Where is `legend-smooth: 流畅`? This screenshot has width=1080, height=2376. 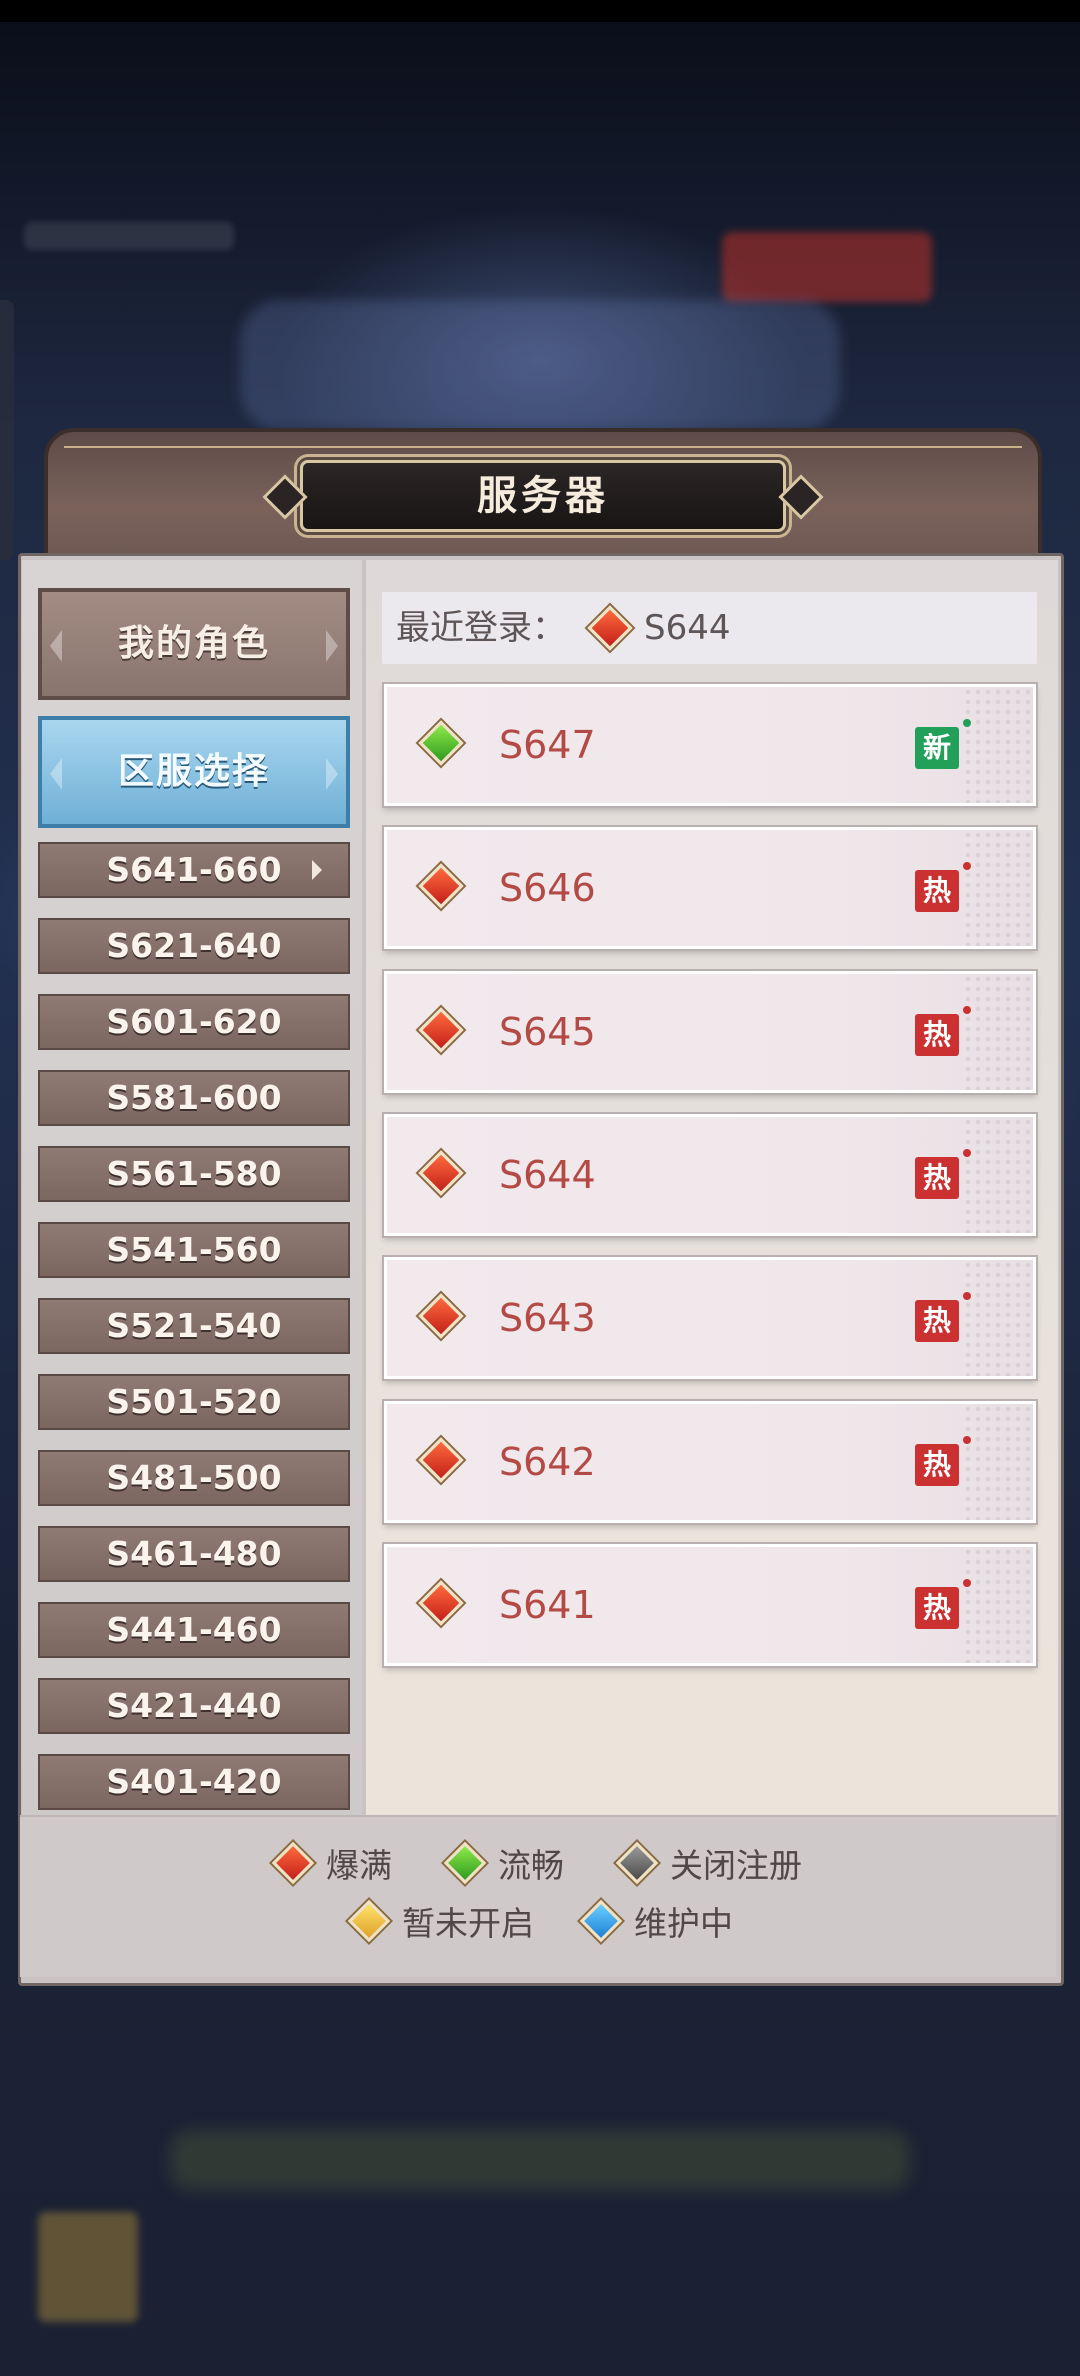 legend-smooth: 流畅 is located at coordinates (503, 1863).